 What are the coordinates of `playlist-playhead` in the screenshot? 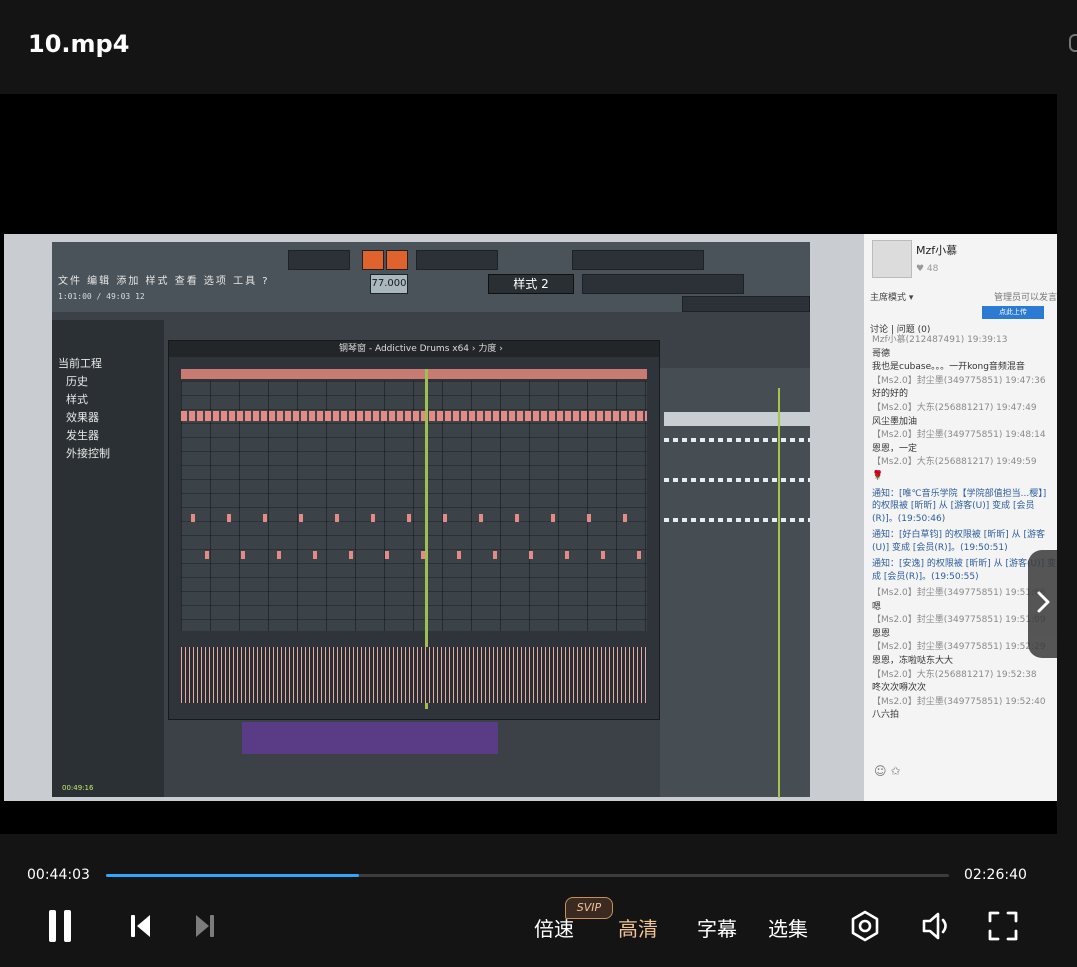 It's located at (779, 593).